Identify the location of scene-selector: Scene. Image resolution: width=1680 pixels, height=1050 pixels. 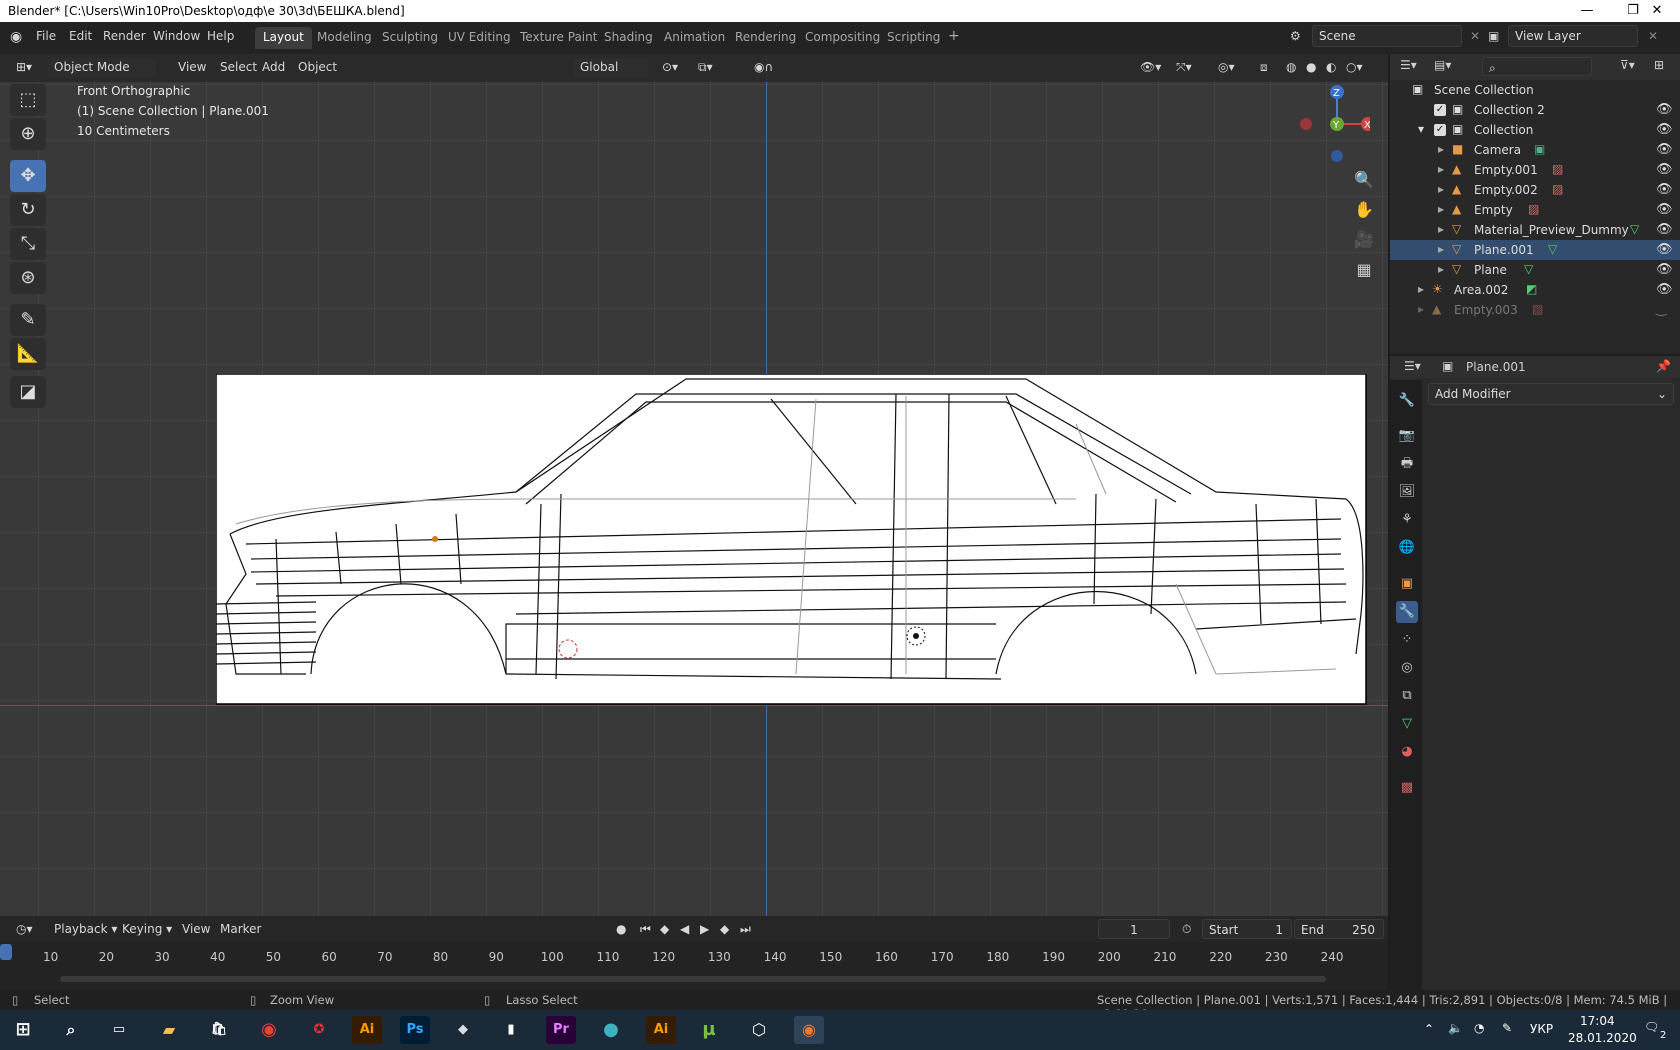
(1387, 36).